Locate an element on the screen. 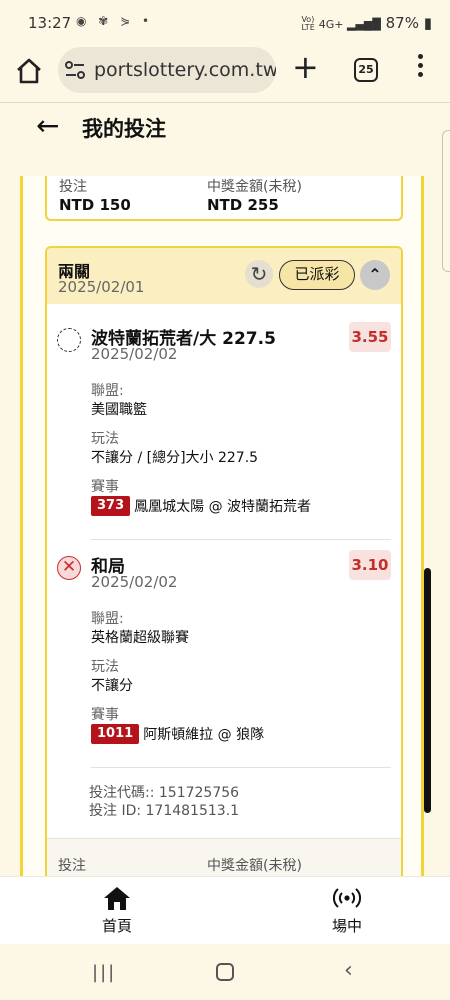  refresh-icon: ↻ is located at coordinates (259, 274).